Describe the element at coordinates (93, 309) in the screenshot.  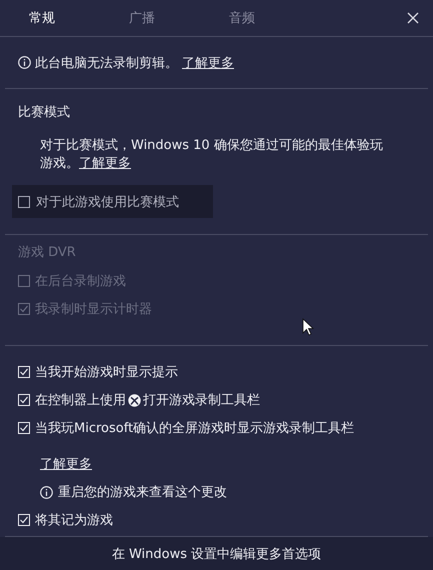
I see `checkbox-label: 我录制时显示计时器` at that location.